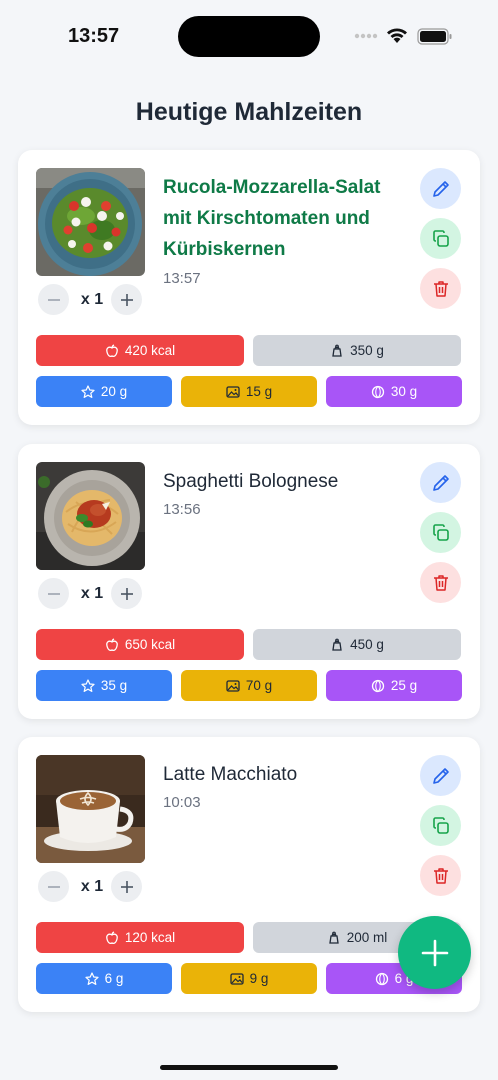 The width and height of the screenshot is (498, 1080). I want to click on carbs-value: 70 g, so click(259, 685).